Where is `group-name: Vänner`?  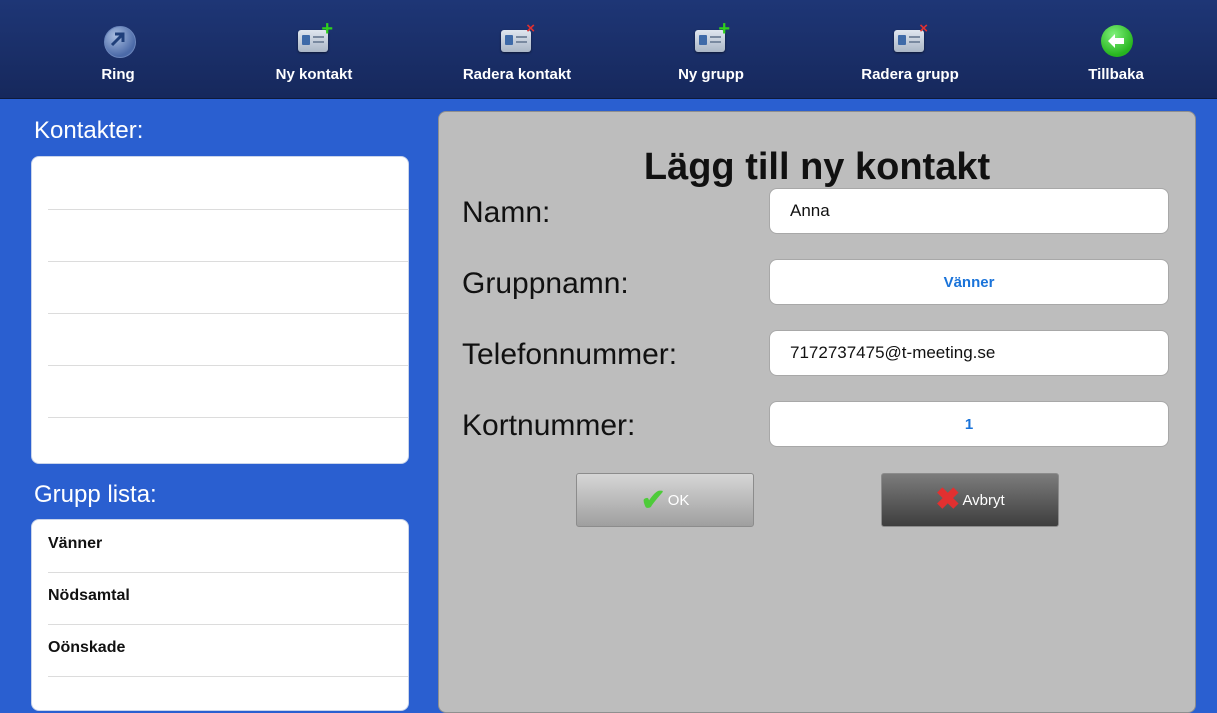
group-name: Vänner is located at coordinates (75, 543).